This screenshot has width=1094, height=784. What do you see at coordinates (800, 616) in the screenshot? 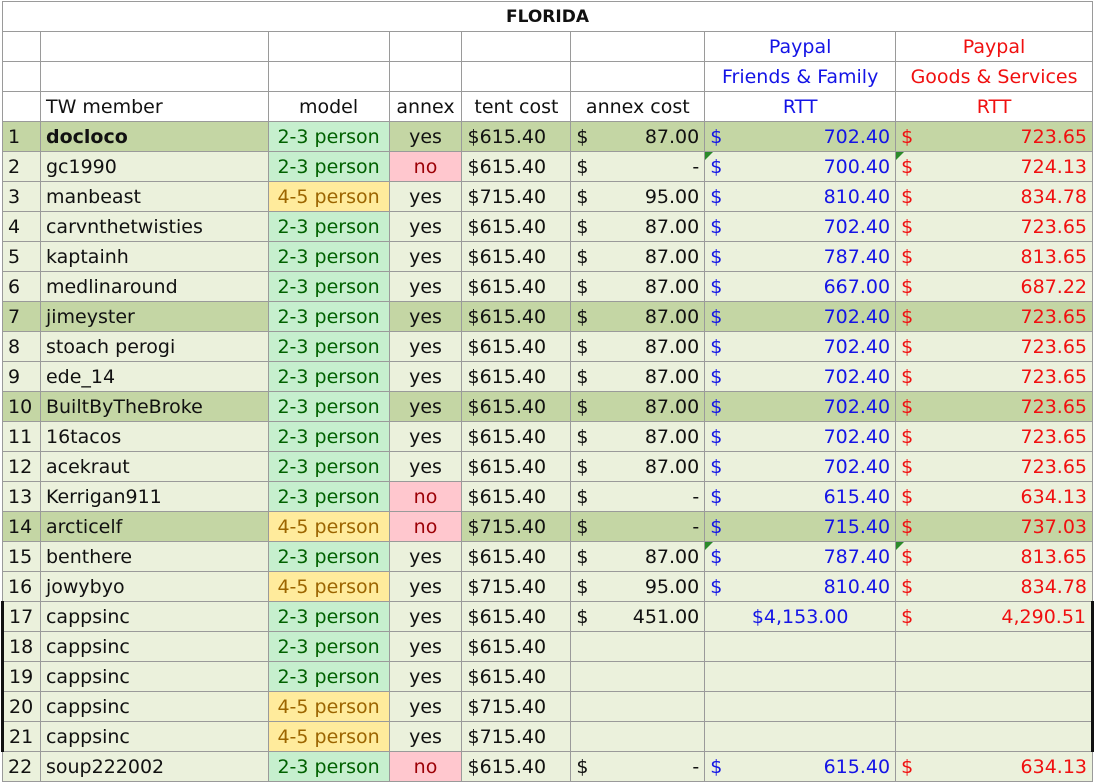
I see `ff-rtt-cell: $4,153.00` at bounding box center [800, 616].